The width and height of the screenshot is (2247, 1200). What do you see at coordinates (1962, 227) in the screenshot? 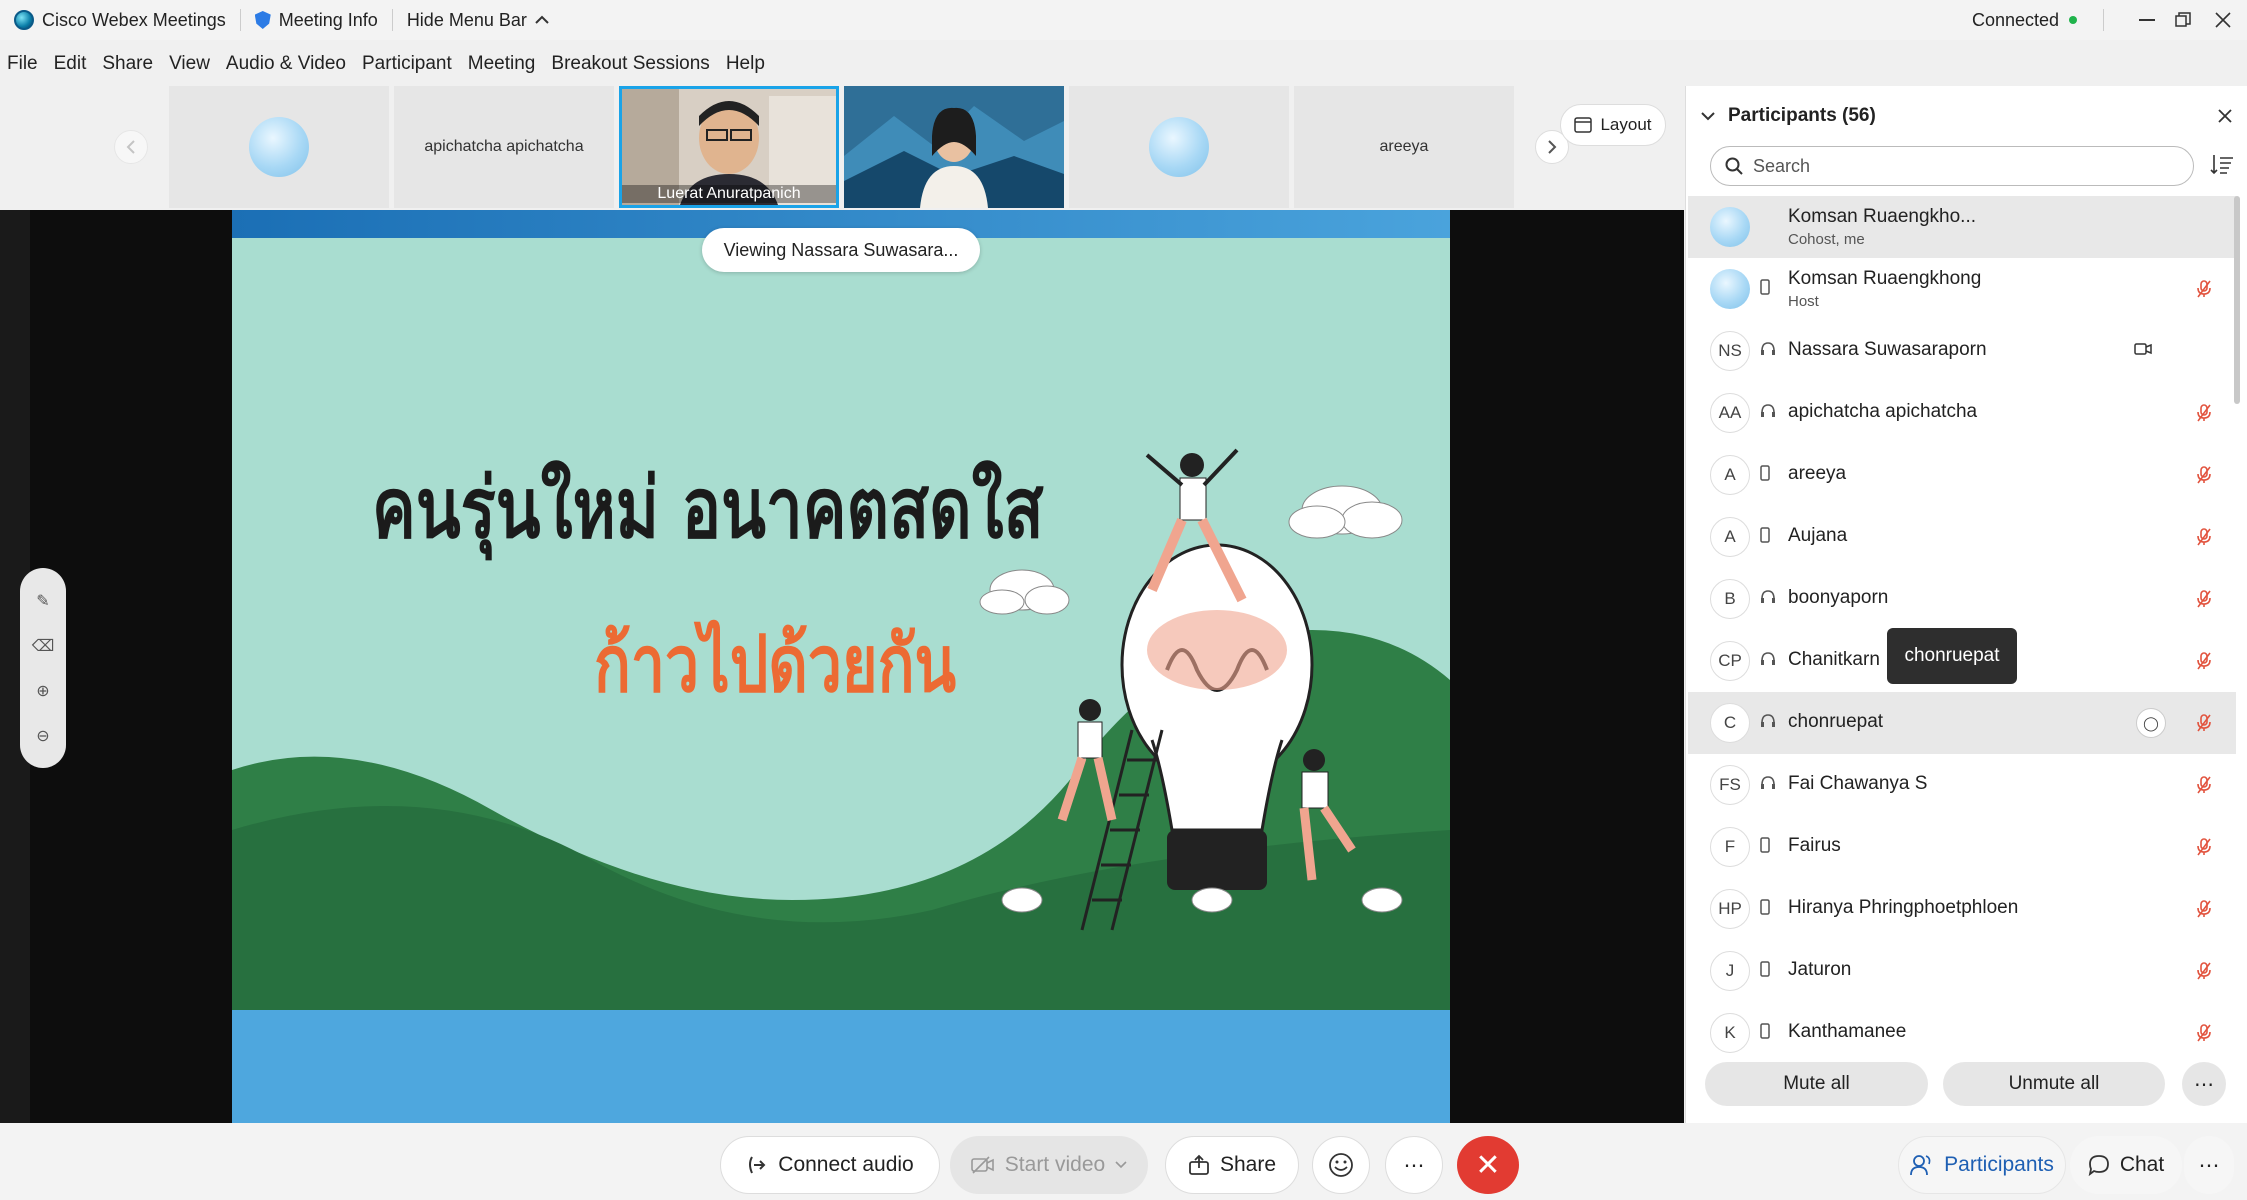
I see `participant-row: Komsan Ruaengkho... Cohost, me` at bounding box center [1962, 227].